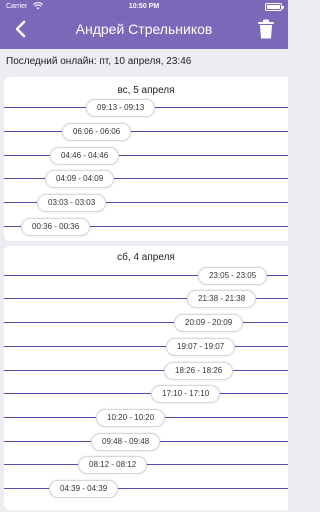  Describe the element at coordinates (113, 465) in the screenshot. I see `session-pill: 08:12 - 08:12` at that location.